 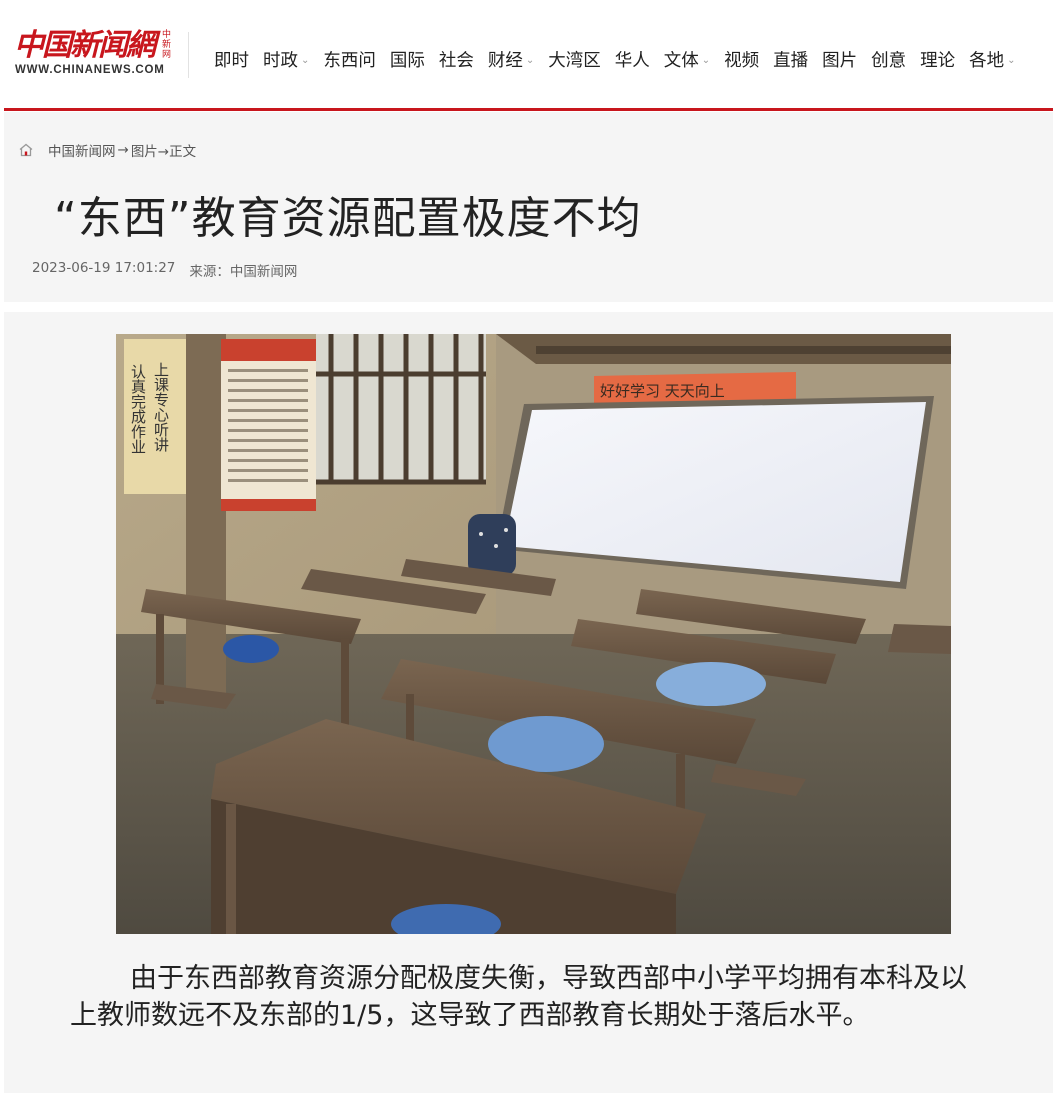 I want to click on site-logo: 中国新闻網 中新网 WWW.CHINANEWS.COM, so click(x=94, y=54).